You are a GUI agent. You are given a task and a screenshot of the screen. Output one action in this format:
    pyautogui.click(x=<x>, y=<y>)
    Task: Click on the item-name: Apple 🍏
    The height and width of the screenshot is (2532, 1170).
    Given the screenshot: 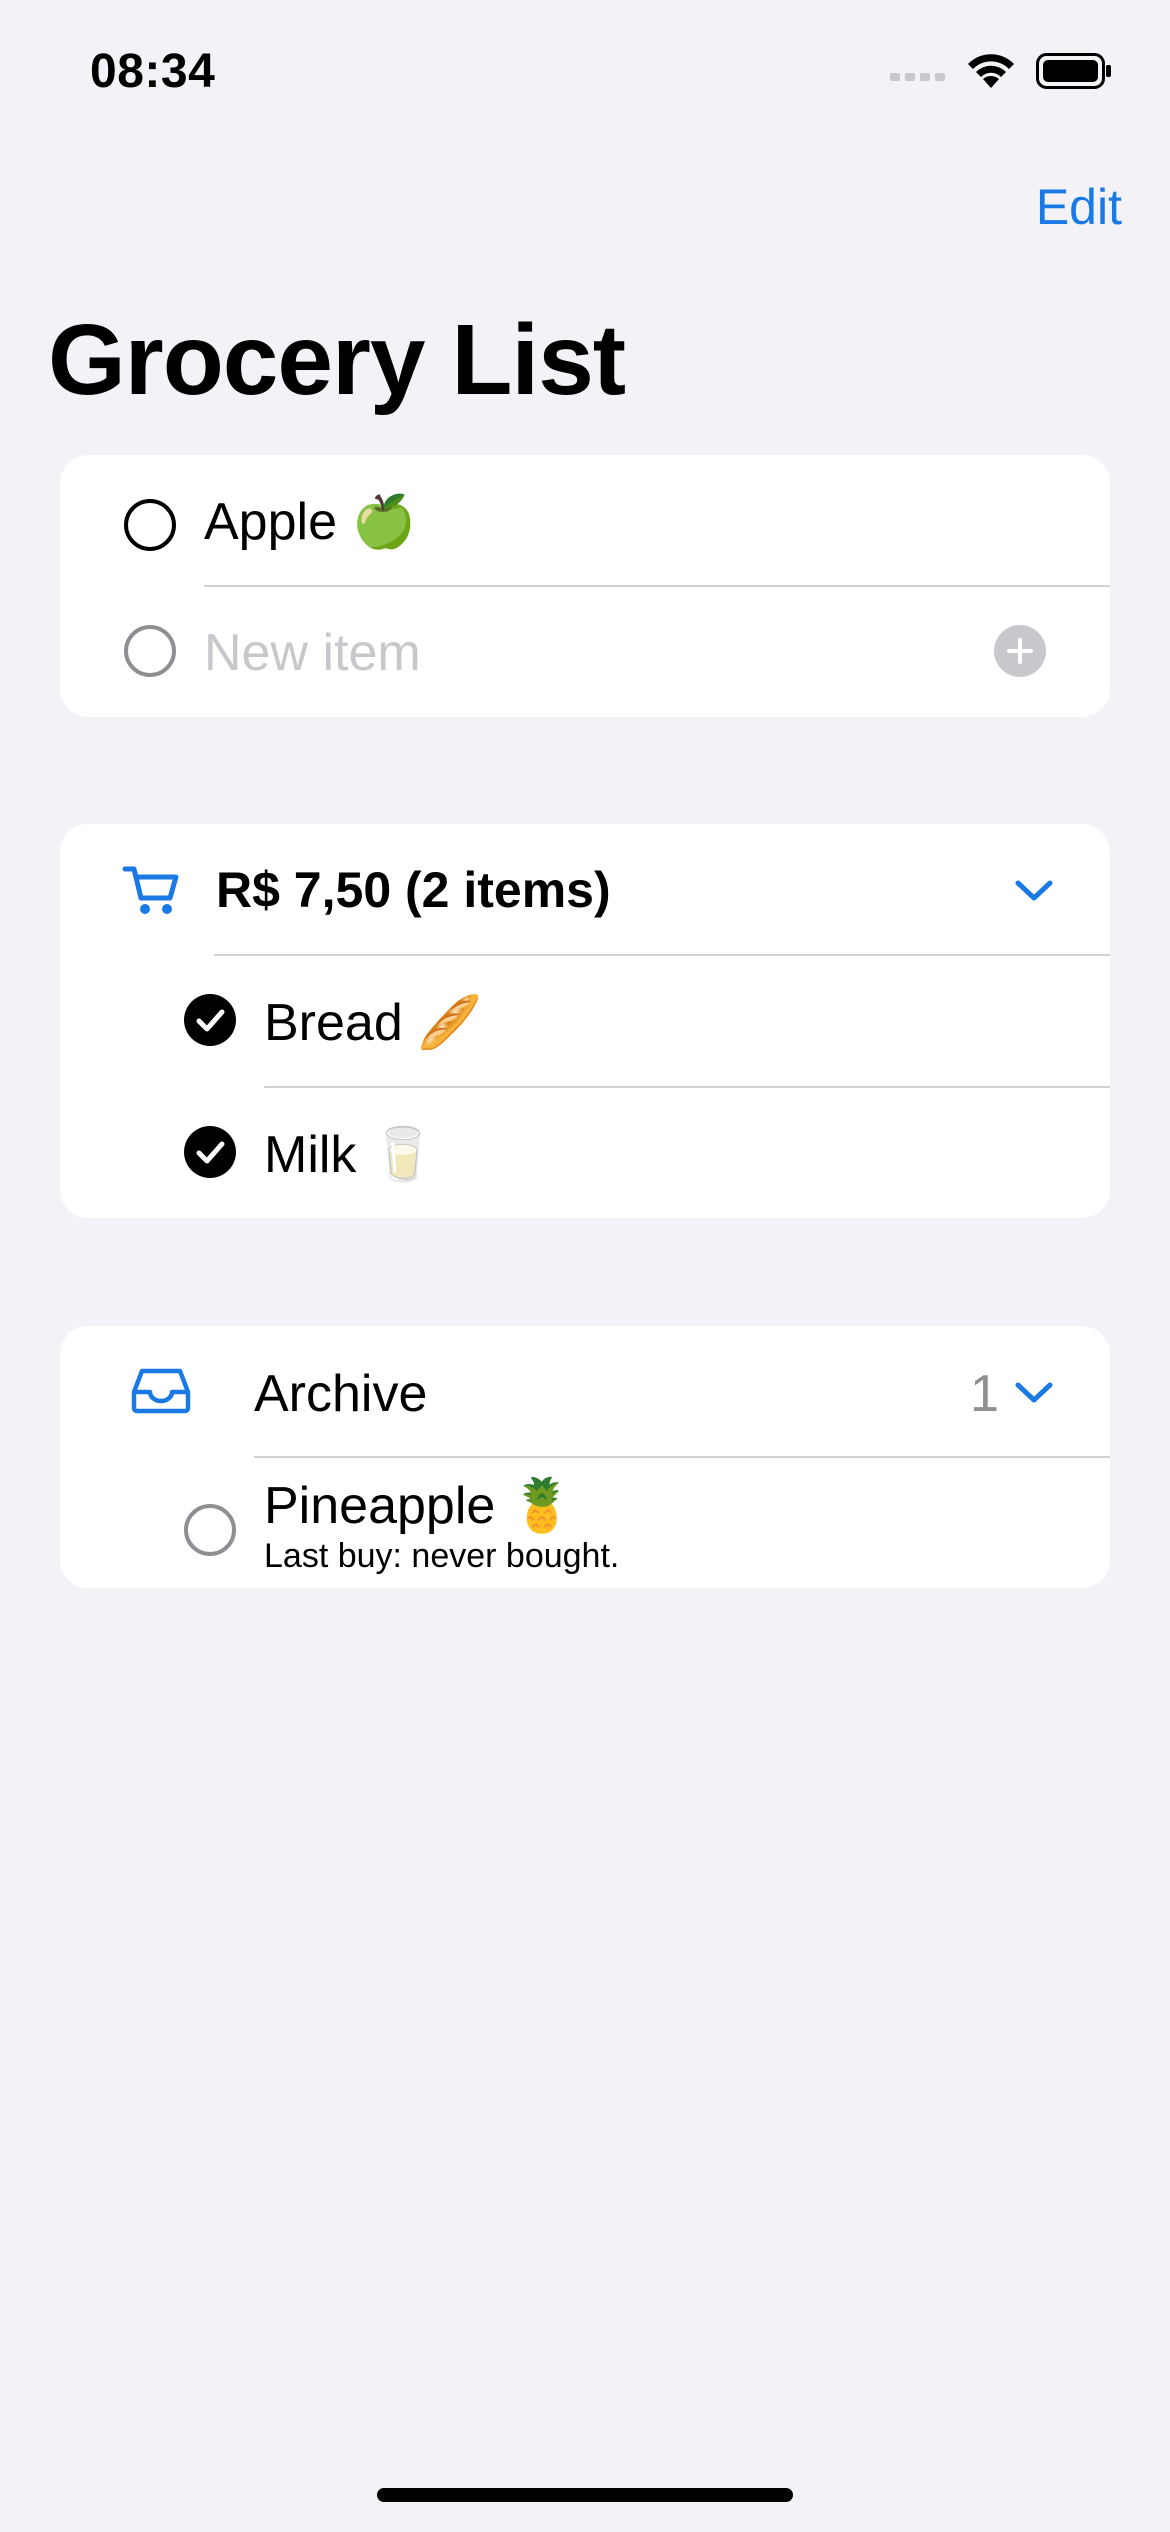 What is the action you would take?
    pyautogui.click(x=310, y=522)
    